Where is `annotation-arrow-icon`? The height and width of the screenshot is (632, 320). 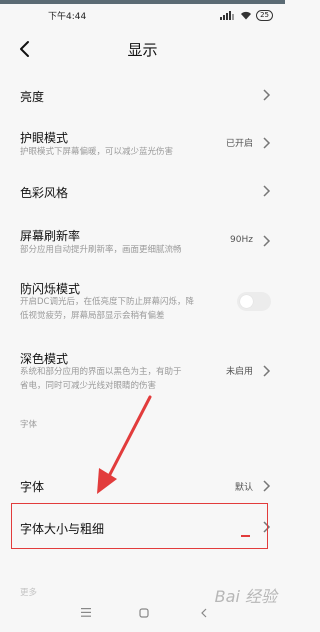
annotation-arrow-icon is located at coordinates (124, 444).